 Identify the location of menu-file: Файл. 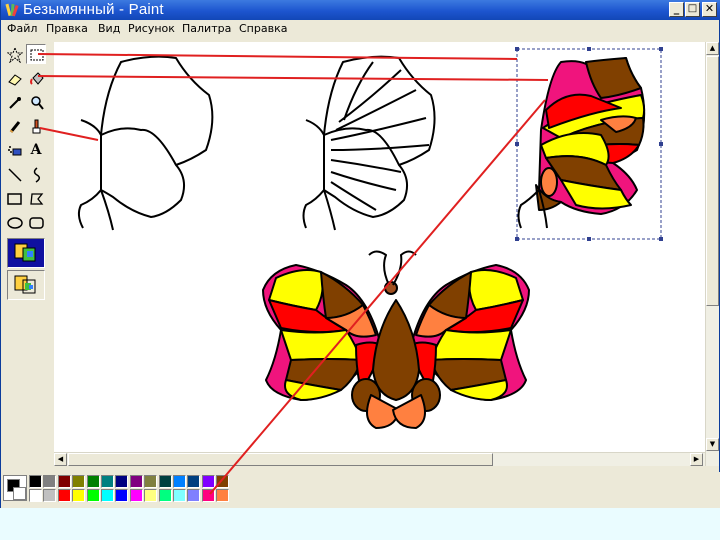
(22, 29).